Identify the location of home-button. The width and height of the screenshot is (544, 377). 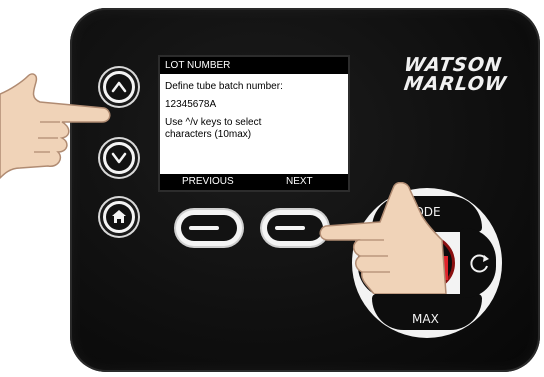
(119, 217).